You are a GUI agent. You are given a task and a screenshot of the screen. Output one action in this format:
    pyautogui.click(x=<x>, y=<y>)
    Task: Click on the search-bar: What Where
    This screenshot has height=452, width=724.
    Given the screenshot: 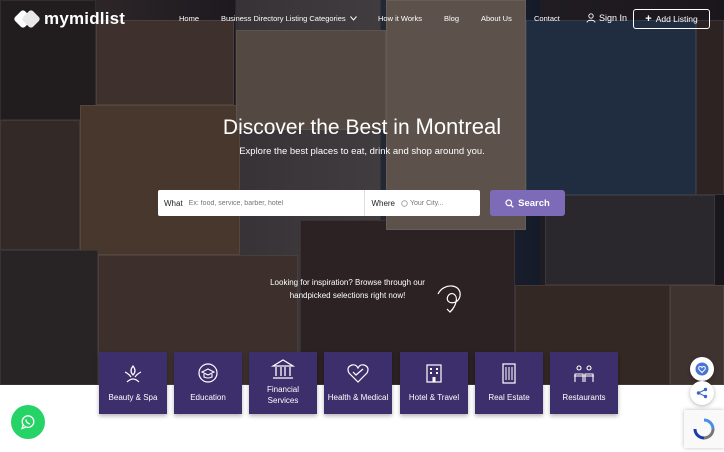 What is the action you would take?
    pyautogui.click(x=319, y=203)
    